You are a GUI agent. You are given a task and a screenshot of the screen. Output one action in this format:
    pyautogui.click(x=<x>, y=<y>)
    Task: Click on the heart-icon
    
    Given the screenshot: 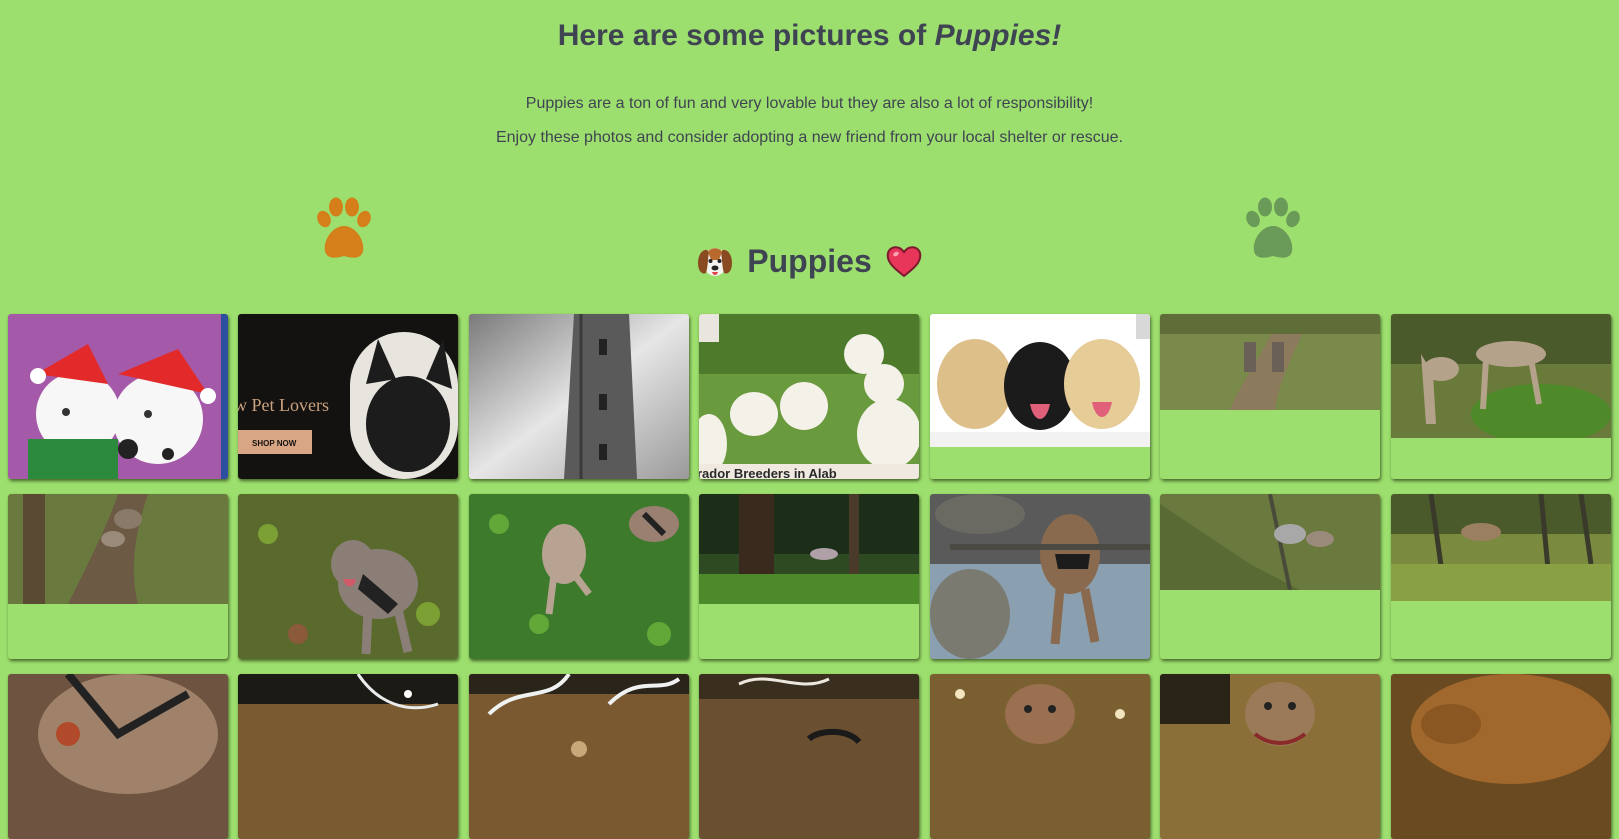 What is the action you would take?
    pyautogui.click(x=903, y=261)
    